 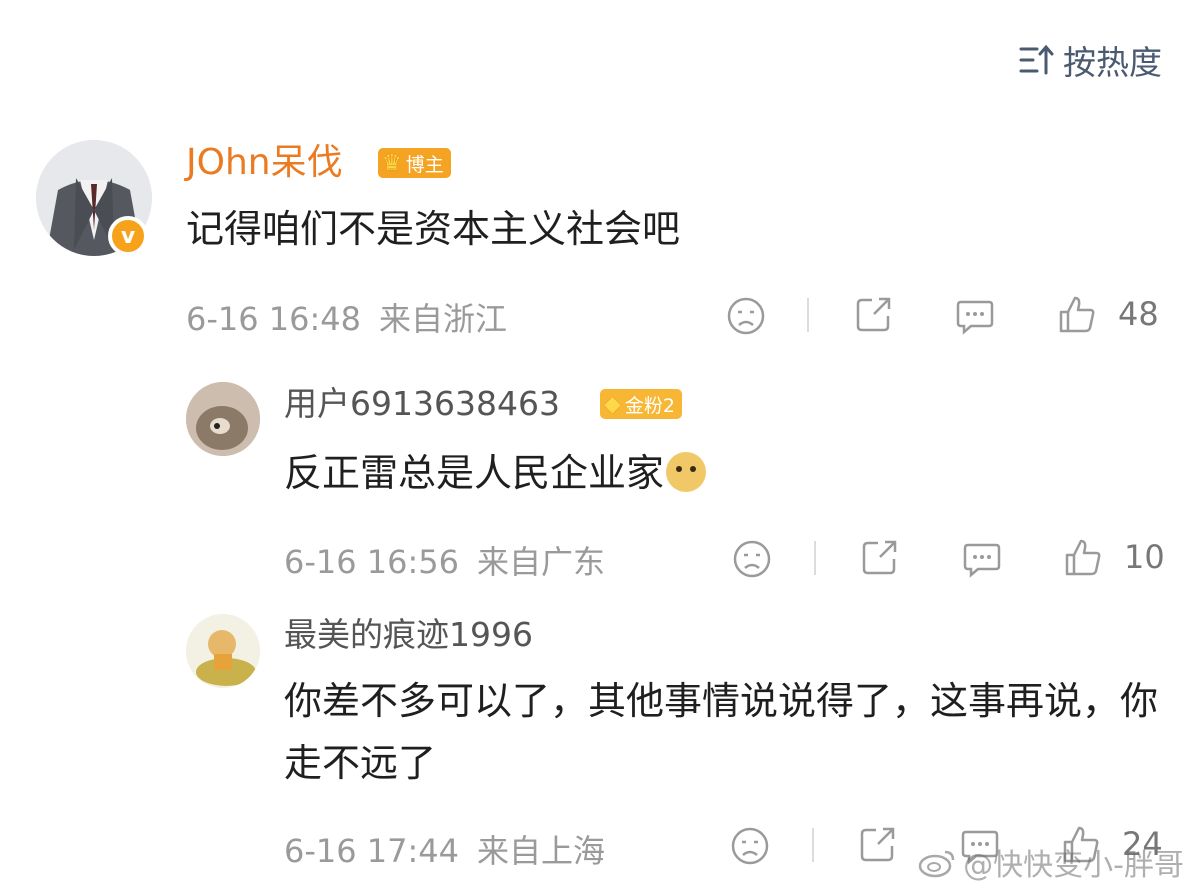 I want to click on watermark: @快快变小-胖哥, so click(x=1050, y=862).